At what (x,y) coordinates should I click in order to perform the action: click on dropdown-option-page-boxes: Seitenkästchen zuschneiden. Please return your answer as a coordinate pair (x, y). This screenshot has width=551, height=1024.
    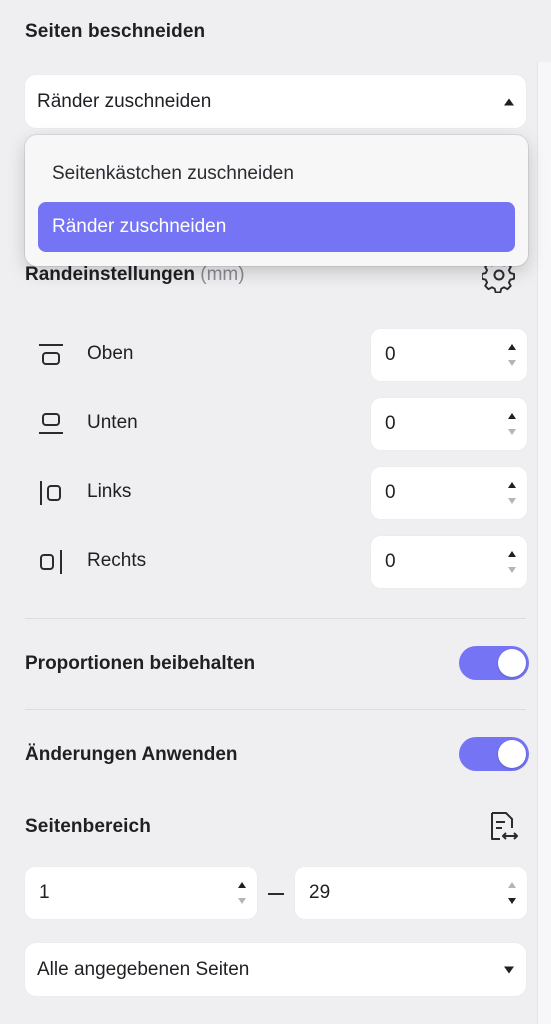
    Looking at the image, I should click on (276, 174).